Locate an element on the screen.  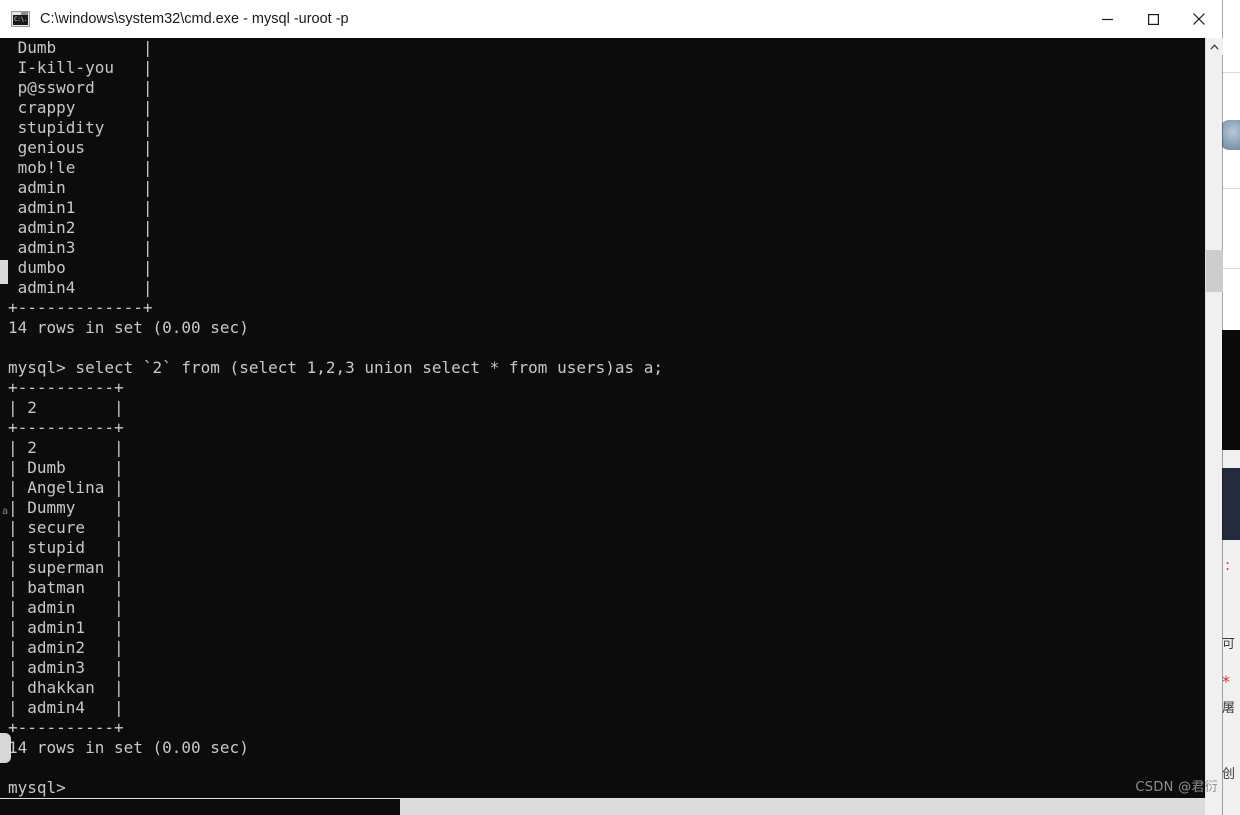
console-line: | superman | is located at coordinates (66, 567).